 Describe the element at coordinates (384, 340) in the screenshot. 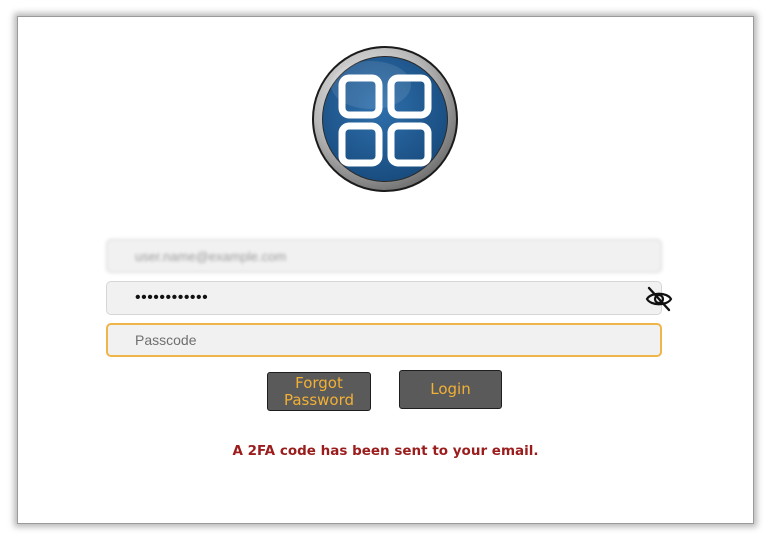

I see `passcode-field` at that location.